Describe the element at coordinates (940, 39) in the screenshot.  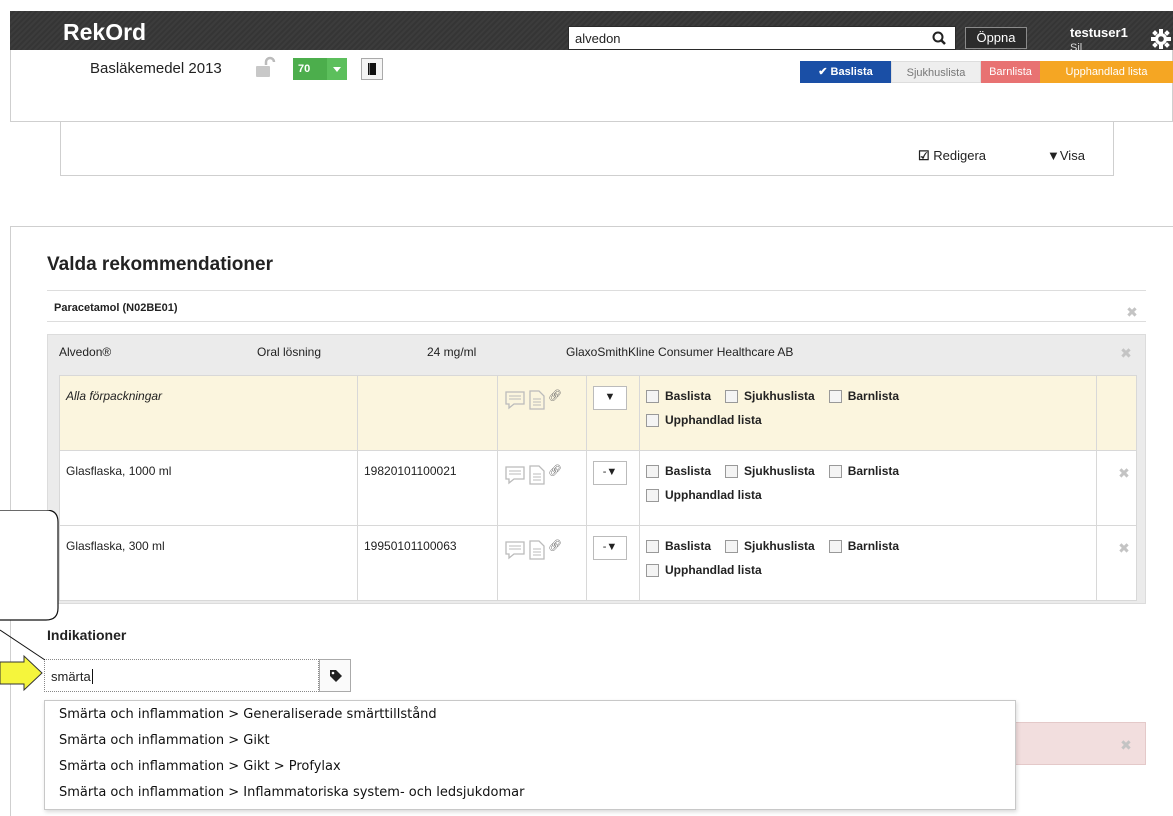
I see `search-icon` at that location.